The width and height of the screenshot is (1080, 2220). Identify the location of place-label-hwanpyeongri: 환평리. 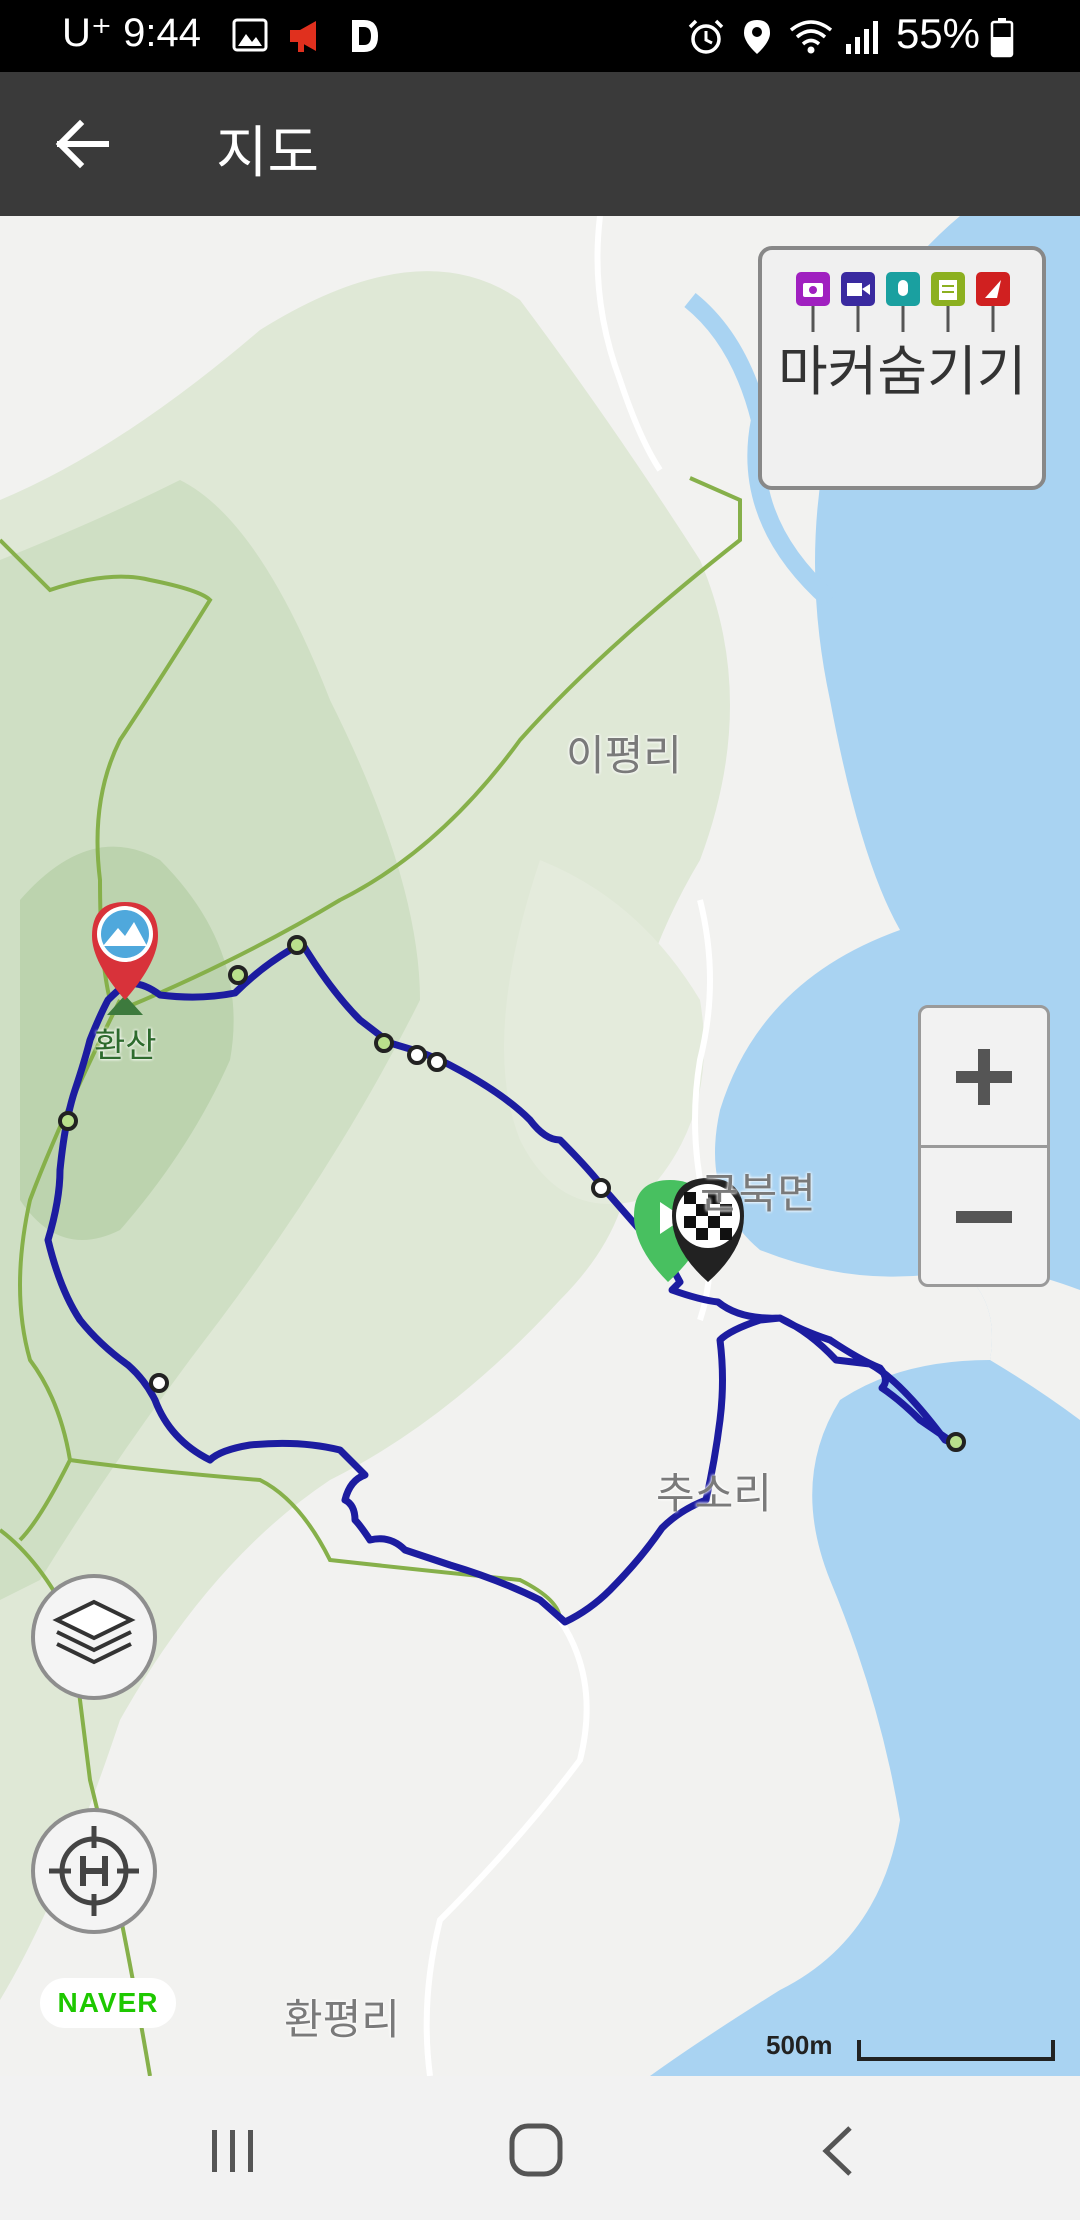
(342, 2019).